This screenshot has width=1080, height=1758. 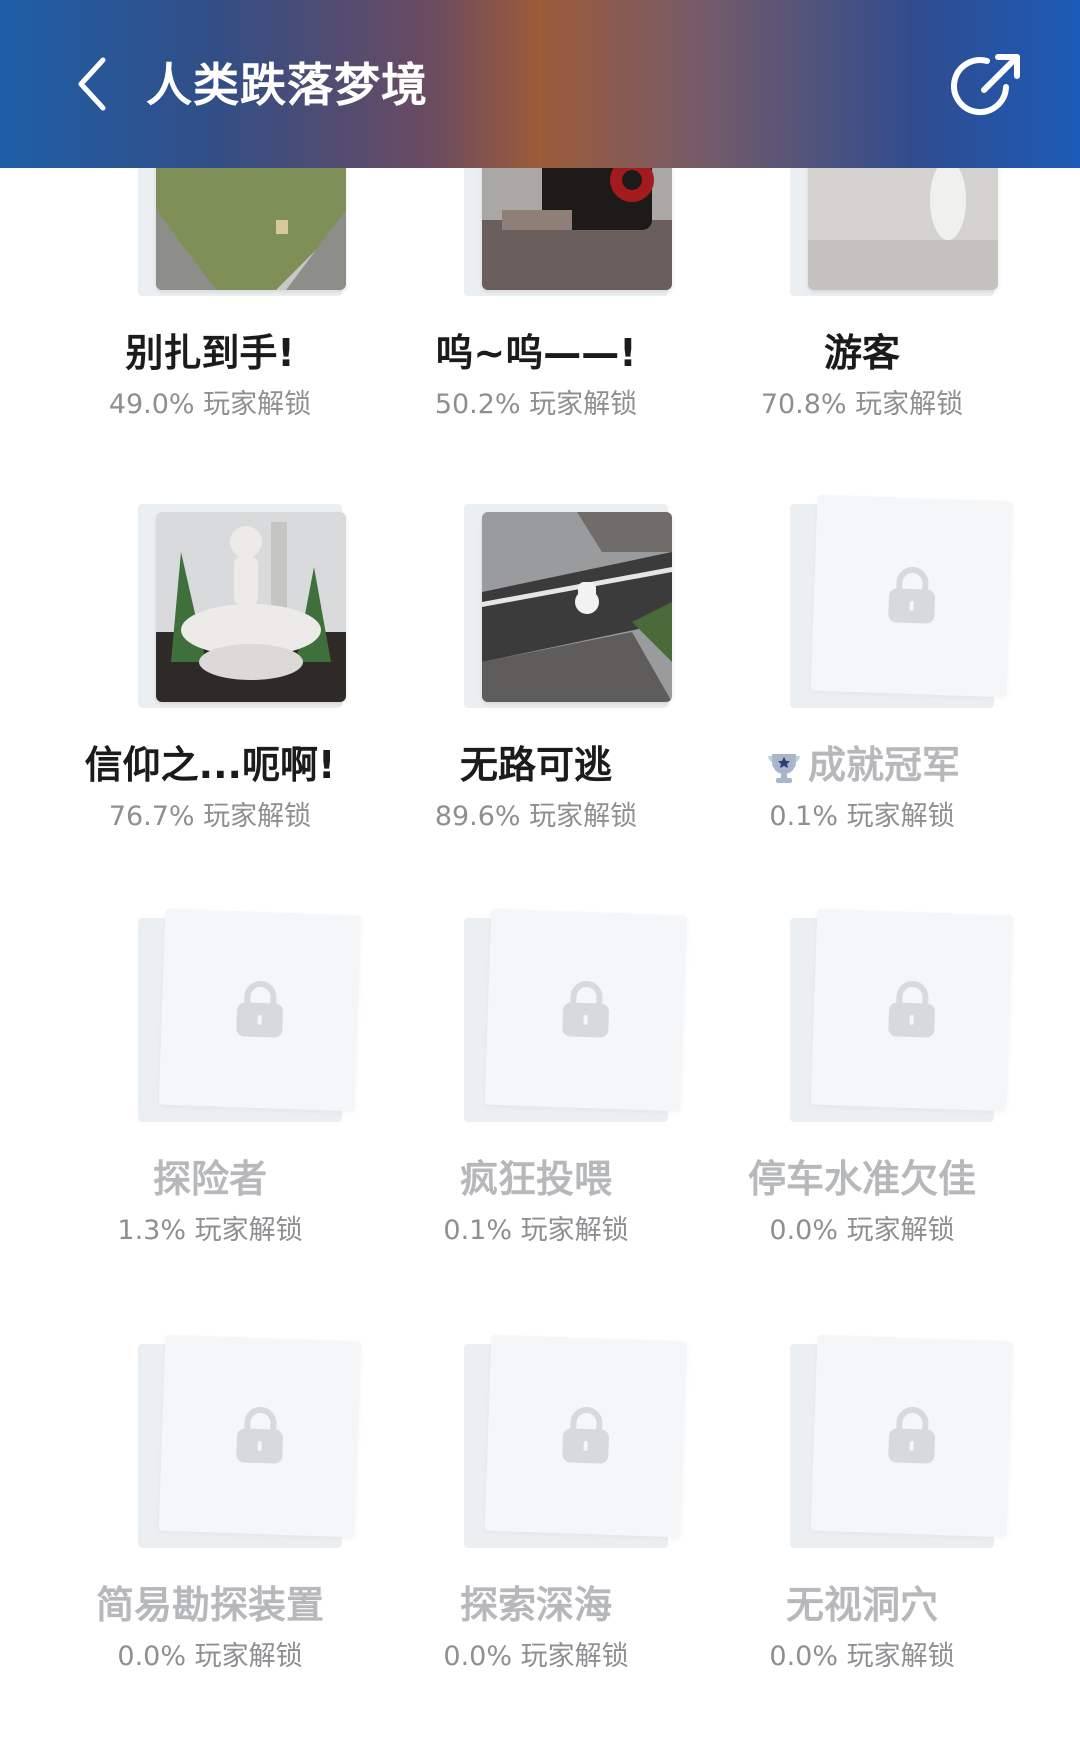 What do you see at coordinates (535, 765) in the screenshot?
I see `achievement-name: 无路可逃` at bounding box center [535, 765].